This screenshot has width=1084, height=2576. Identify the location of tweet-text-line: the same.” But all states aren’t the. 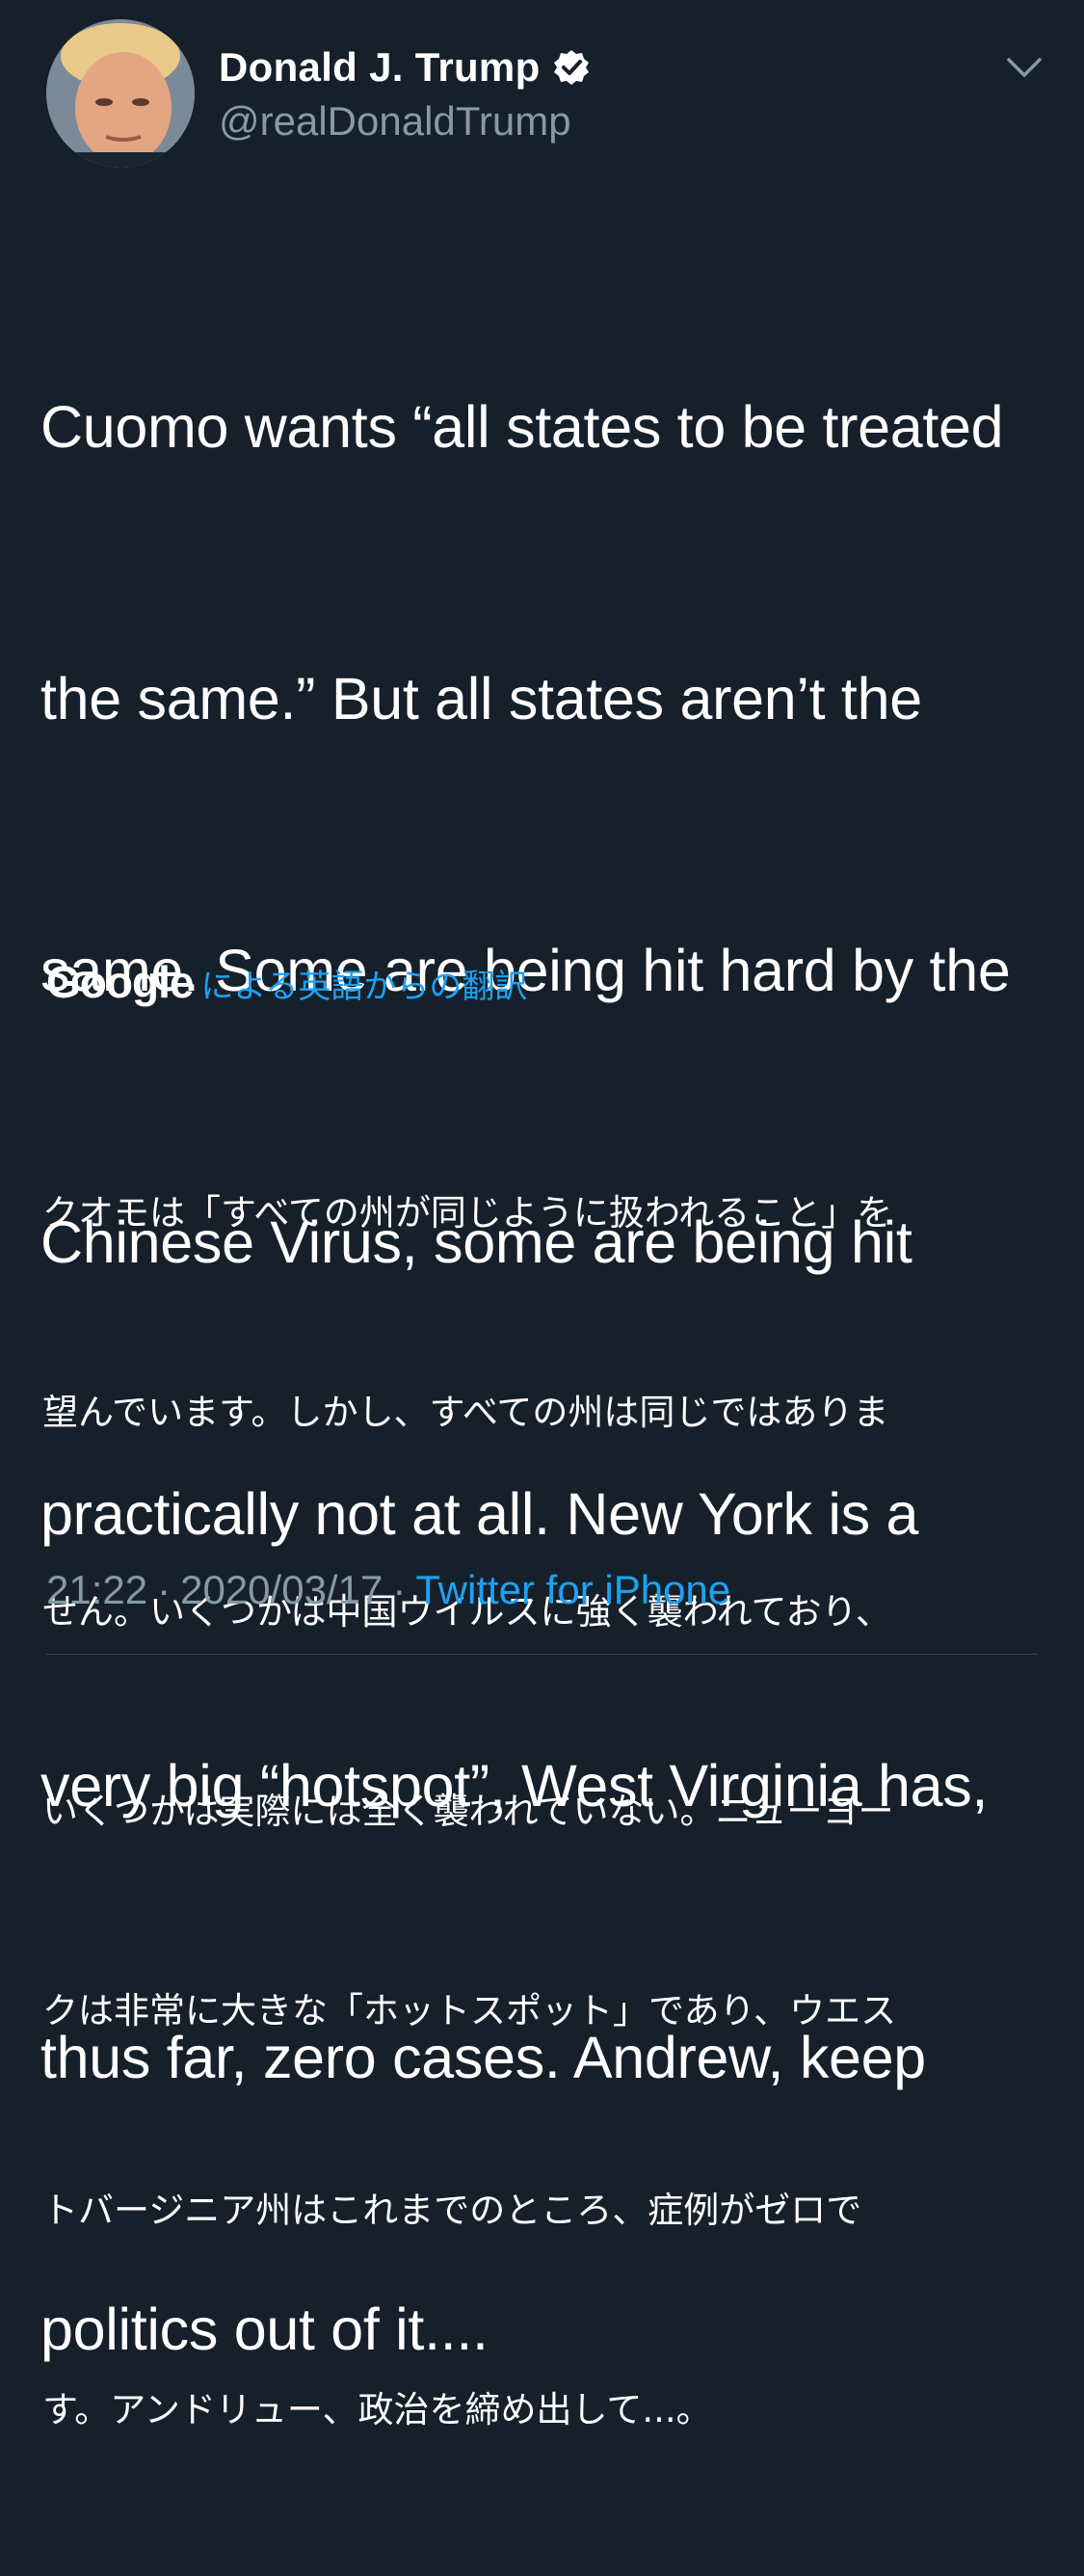
(481, 698).